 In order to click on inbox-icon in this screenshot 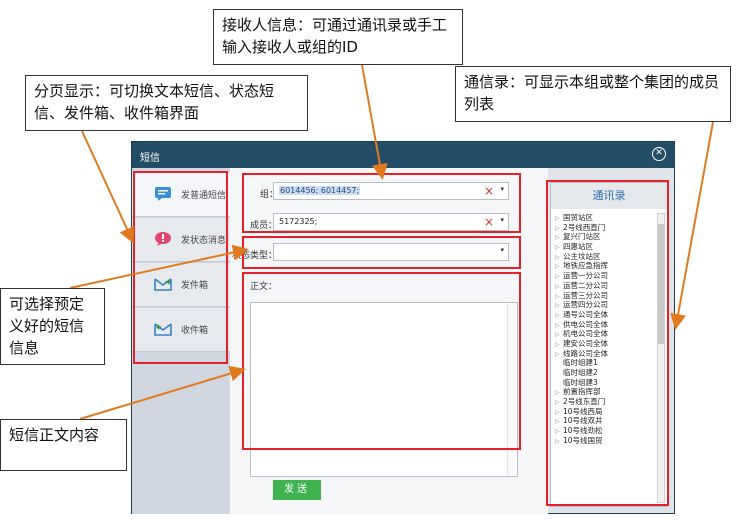, I will do `click(163, 329)`.